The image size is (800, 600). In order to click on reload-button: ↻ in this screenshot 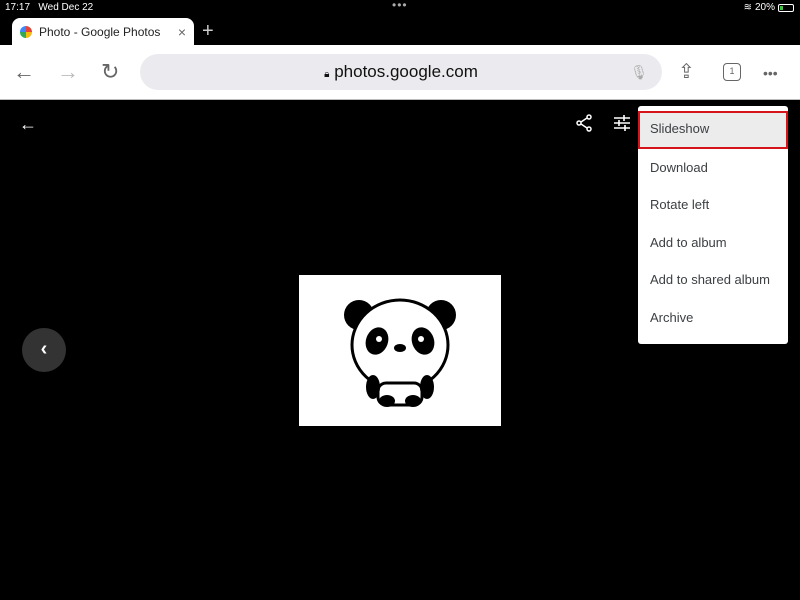, I will do `click(110, 72)`.